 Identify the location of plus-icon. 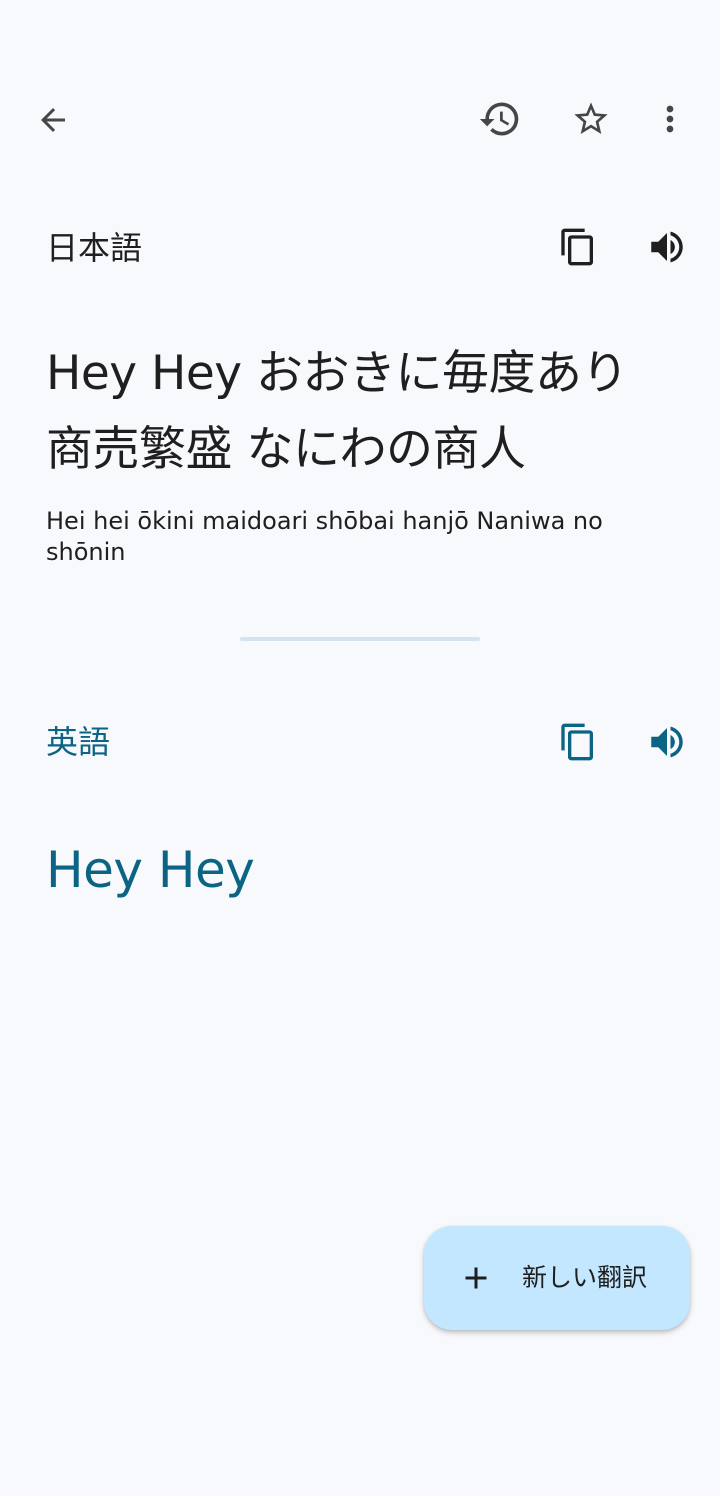
(476, 1278).